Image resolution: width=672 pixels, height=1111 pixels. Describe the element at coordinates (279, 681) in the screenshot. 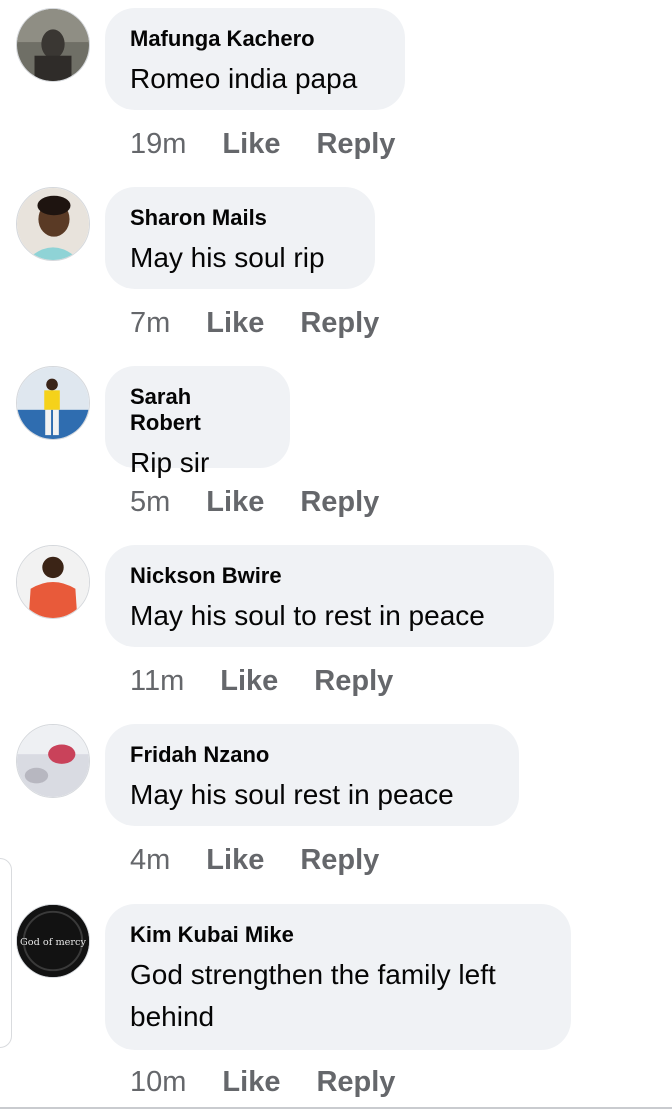

I see `comment-meta: 11m Like Reply` at that location.